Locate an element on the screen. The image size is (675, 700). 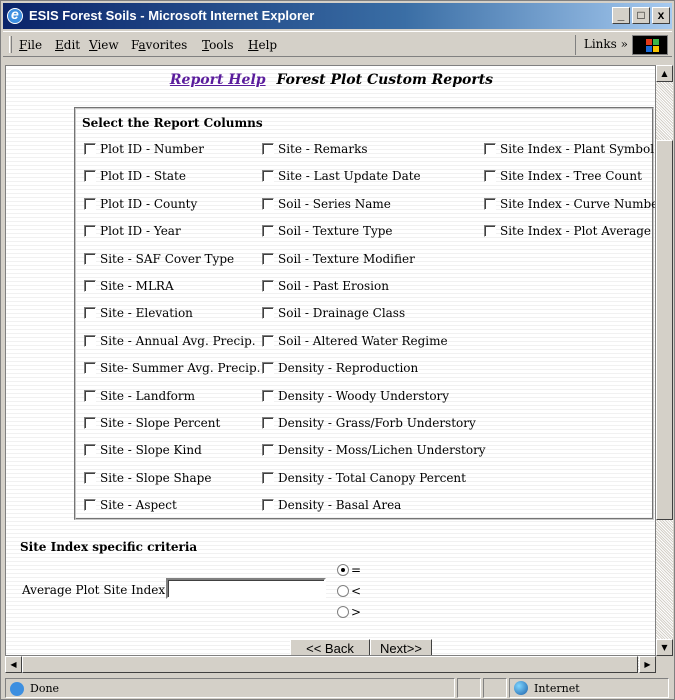
close-button: x is located at coordinates (661, 15).